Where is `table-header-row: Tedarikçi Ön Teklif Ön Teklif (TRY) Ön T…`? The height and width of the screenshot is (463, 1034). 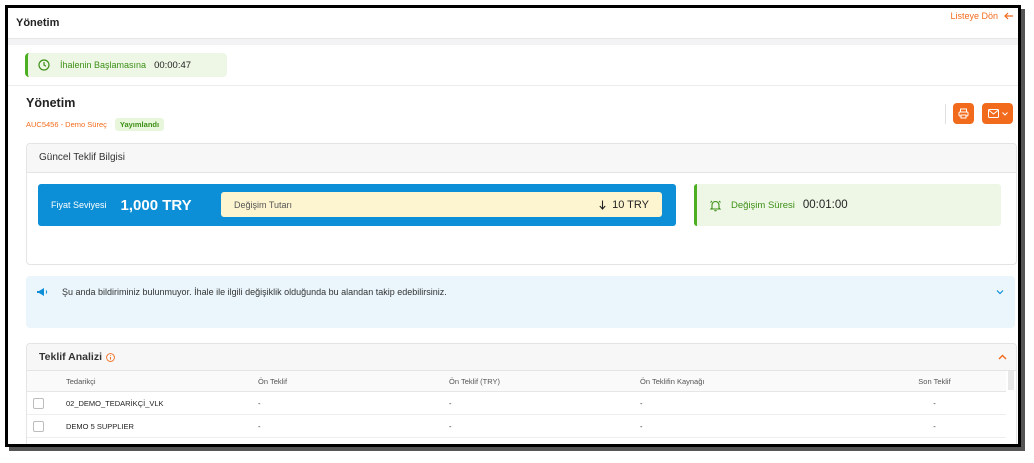 table-header-row: Tedarikçi Ön Teklif Ön Teklif (TRY) Ön T… is located at coordinates (516, 381).